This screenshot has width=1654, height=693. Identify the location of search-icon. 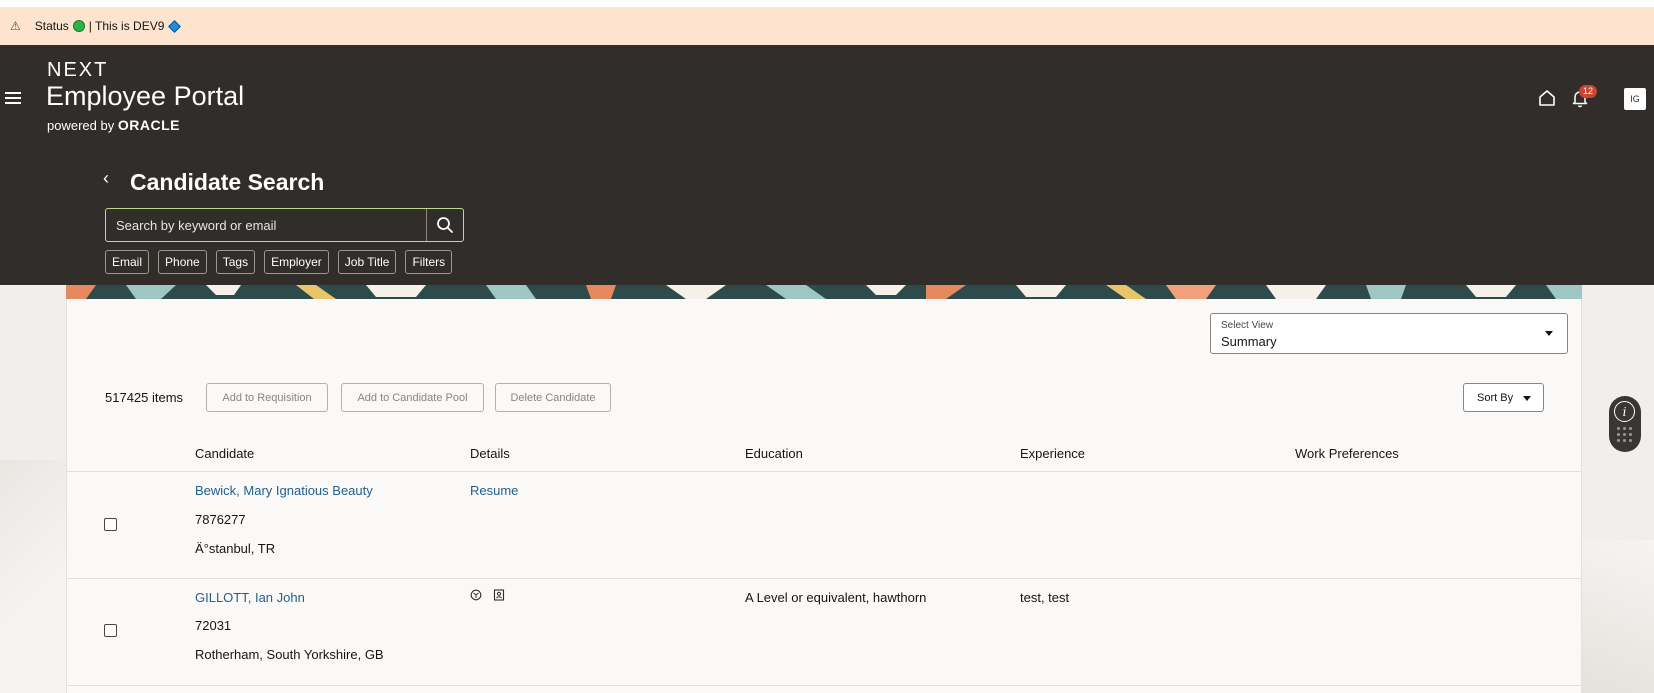
(445, 225).